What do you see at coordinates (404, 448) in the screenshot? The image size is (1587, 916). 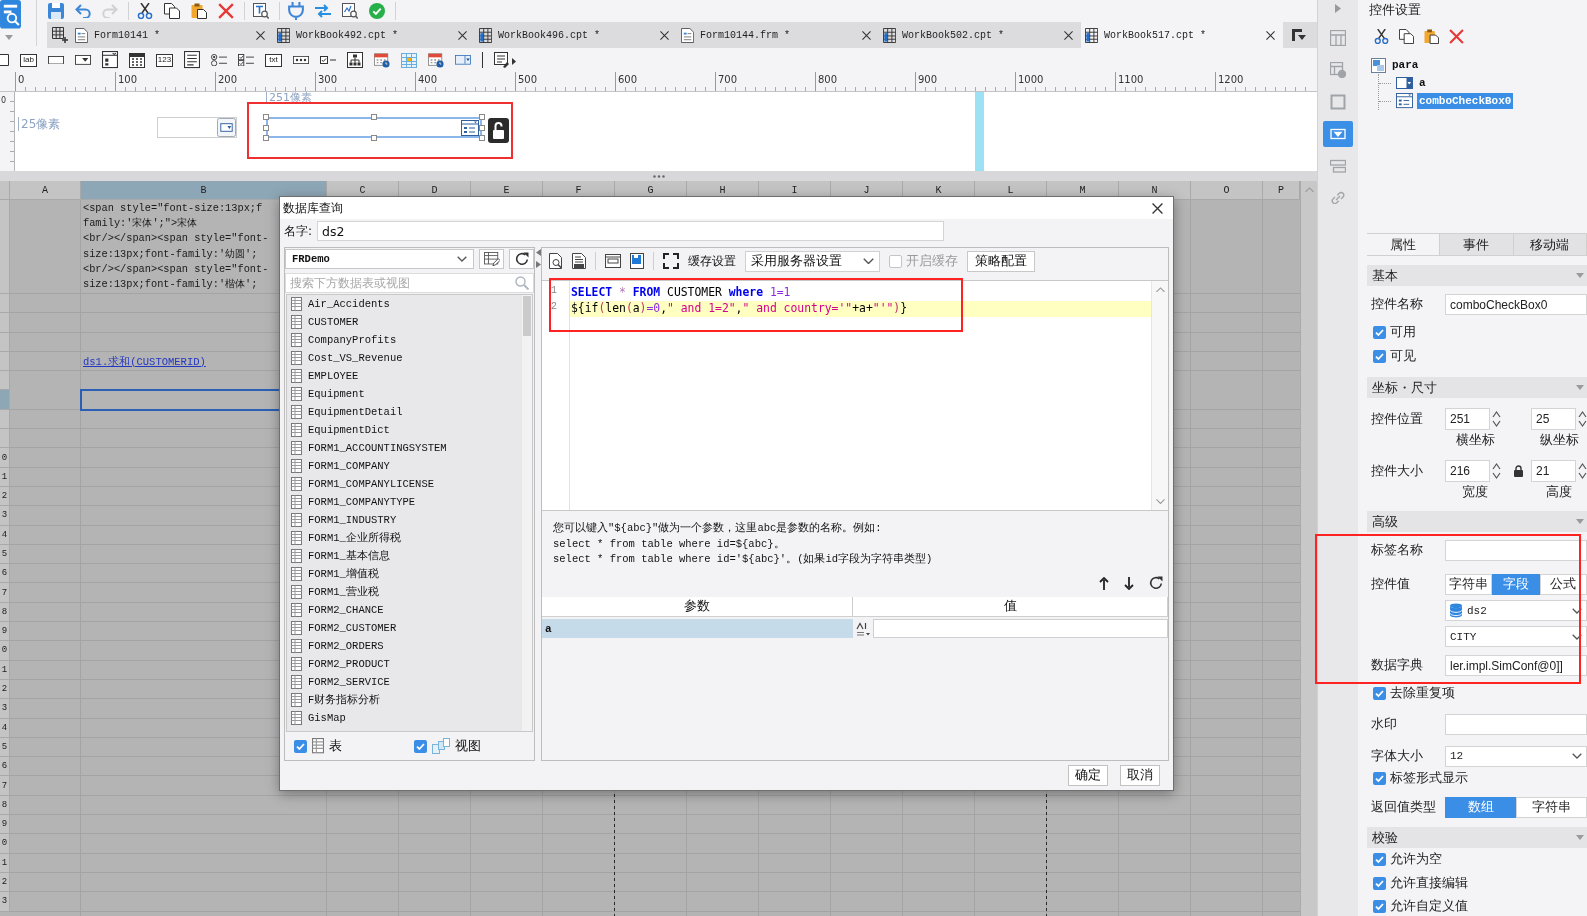 I see `table-list-item: FORM1_ACCOUNTINGSYSTEM` at bounding box center [404, 448].